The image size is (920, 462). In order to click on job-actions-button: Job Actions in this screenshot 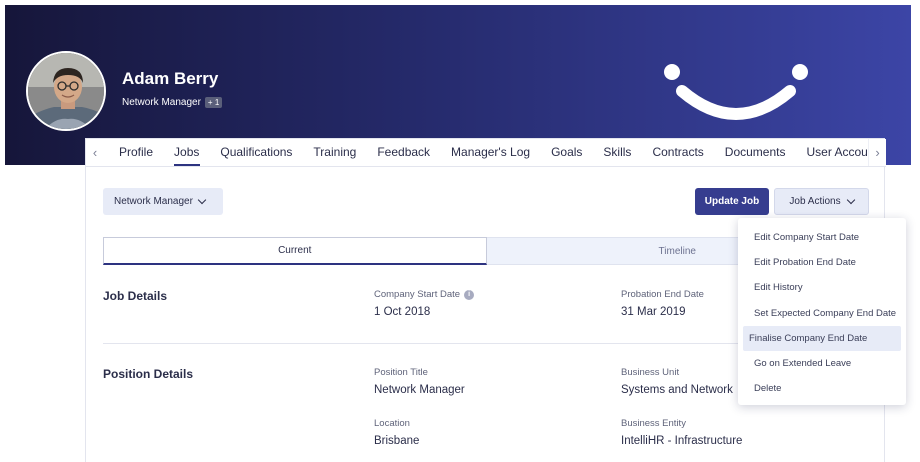, I will do `click(821, 201)`.